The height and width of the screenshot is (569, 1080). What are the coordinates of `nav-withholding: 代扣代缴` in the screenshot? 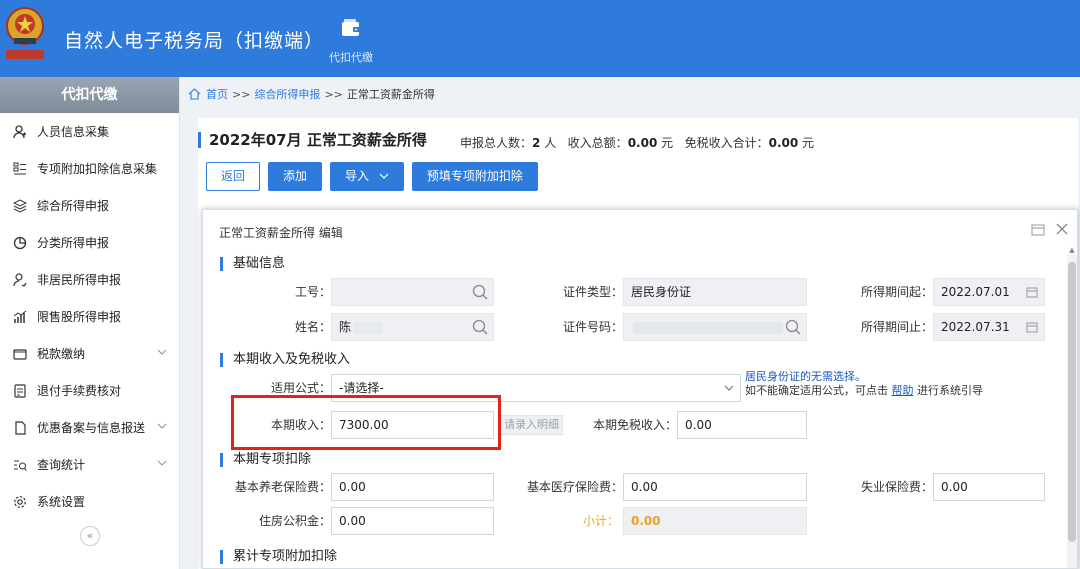 It's located at (351, 41).